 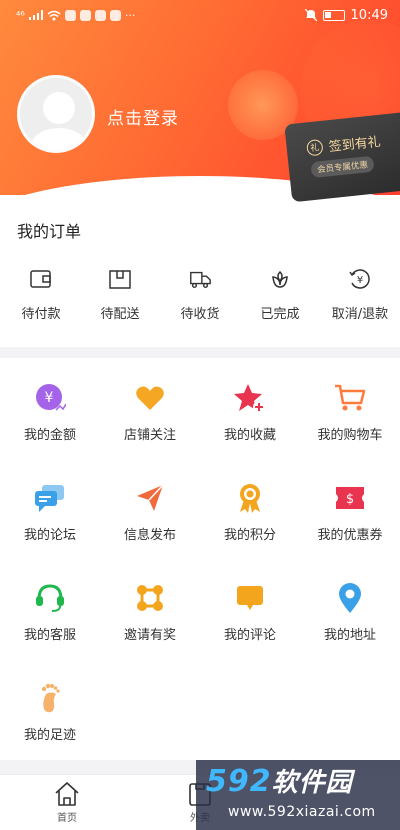 I want to click on watermark-number: 592, so click(x=239, y=781).